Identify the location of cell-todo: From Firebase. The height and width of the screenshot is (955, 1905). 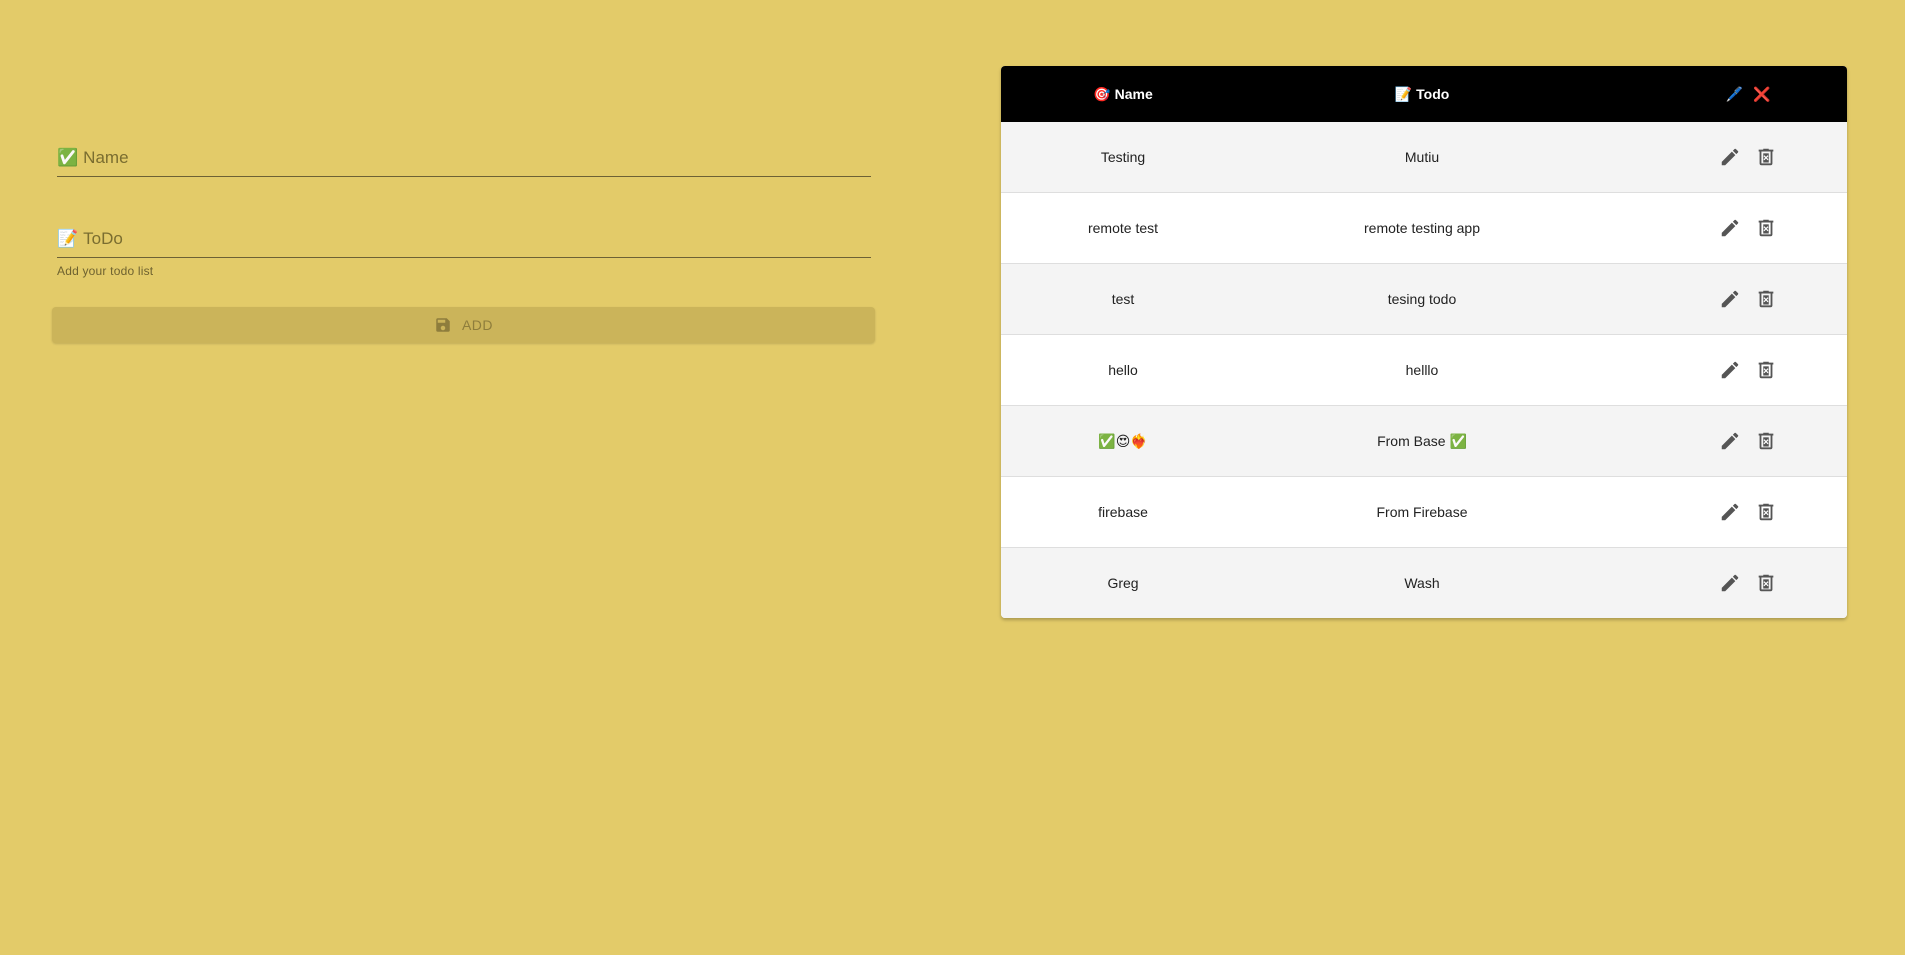
(1422, 512).